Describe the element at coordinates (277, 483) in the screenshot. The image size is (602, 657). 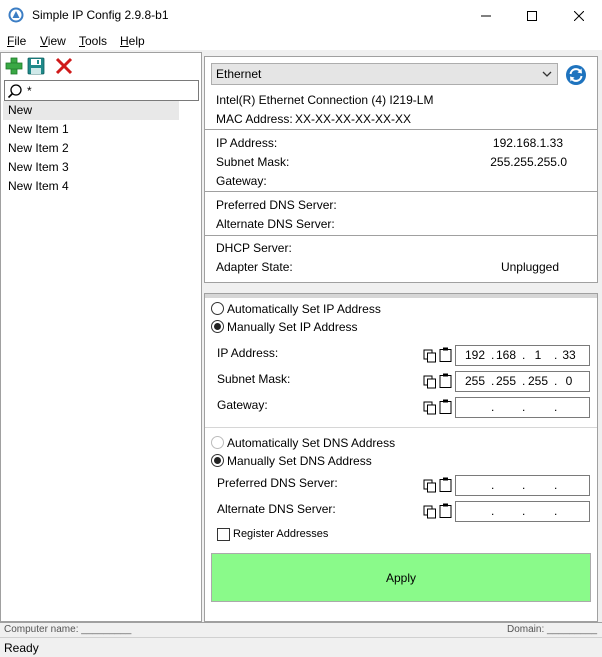
I see `preferred-dns-label: Preferred DNS Server:` at that location.